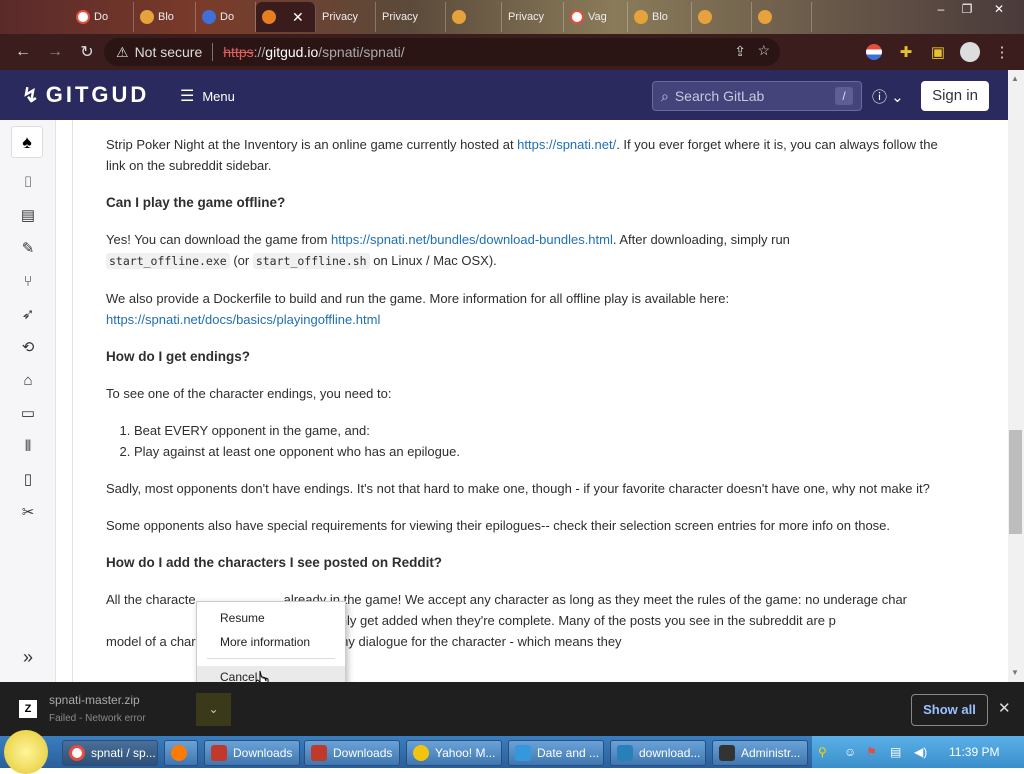 The width and height of the screenshot is (1024, 774). Describe the element at coordinates (269, 17) in the screenshot. I see `gitlab-fox-icon` at that location.